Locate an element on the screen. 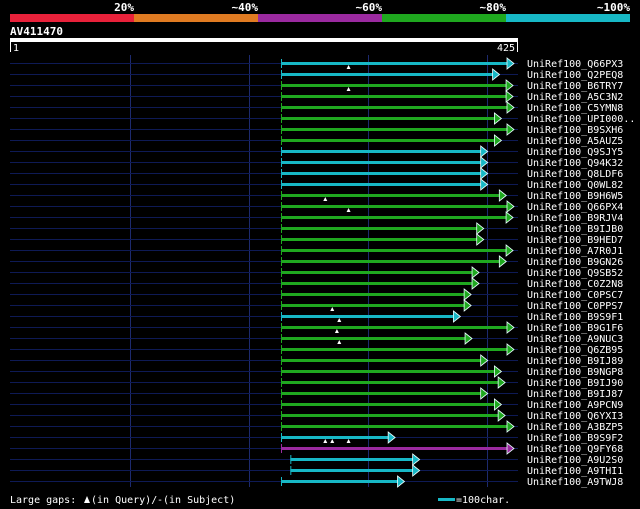  hit-row: UniRef100_Q9SJY5 is located at coordinates (316, 151).